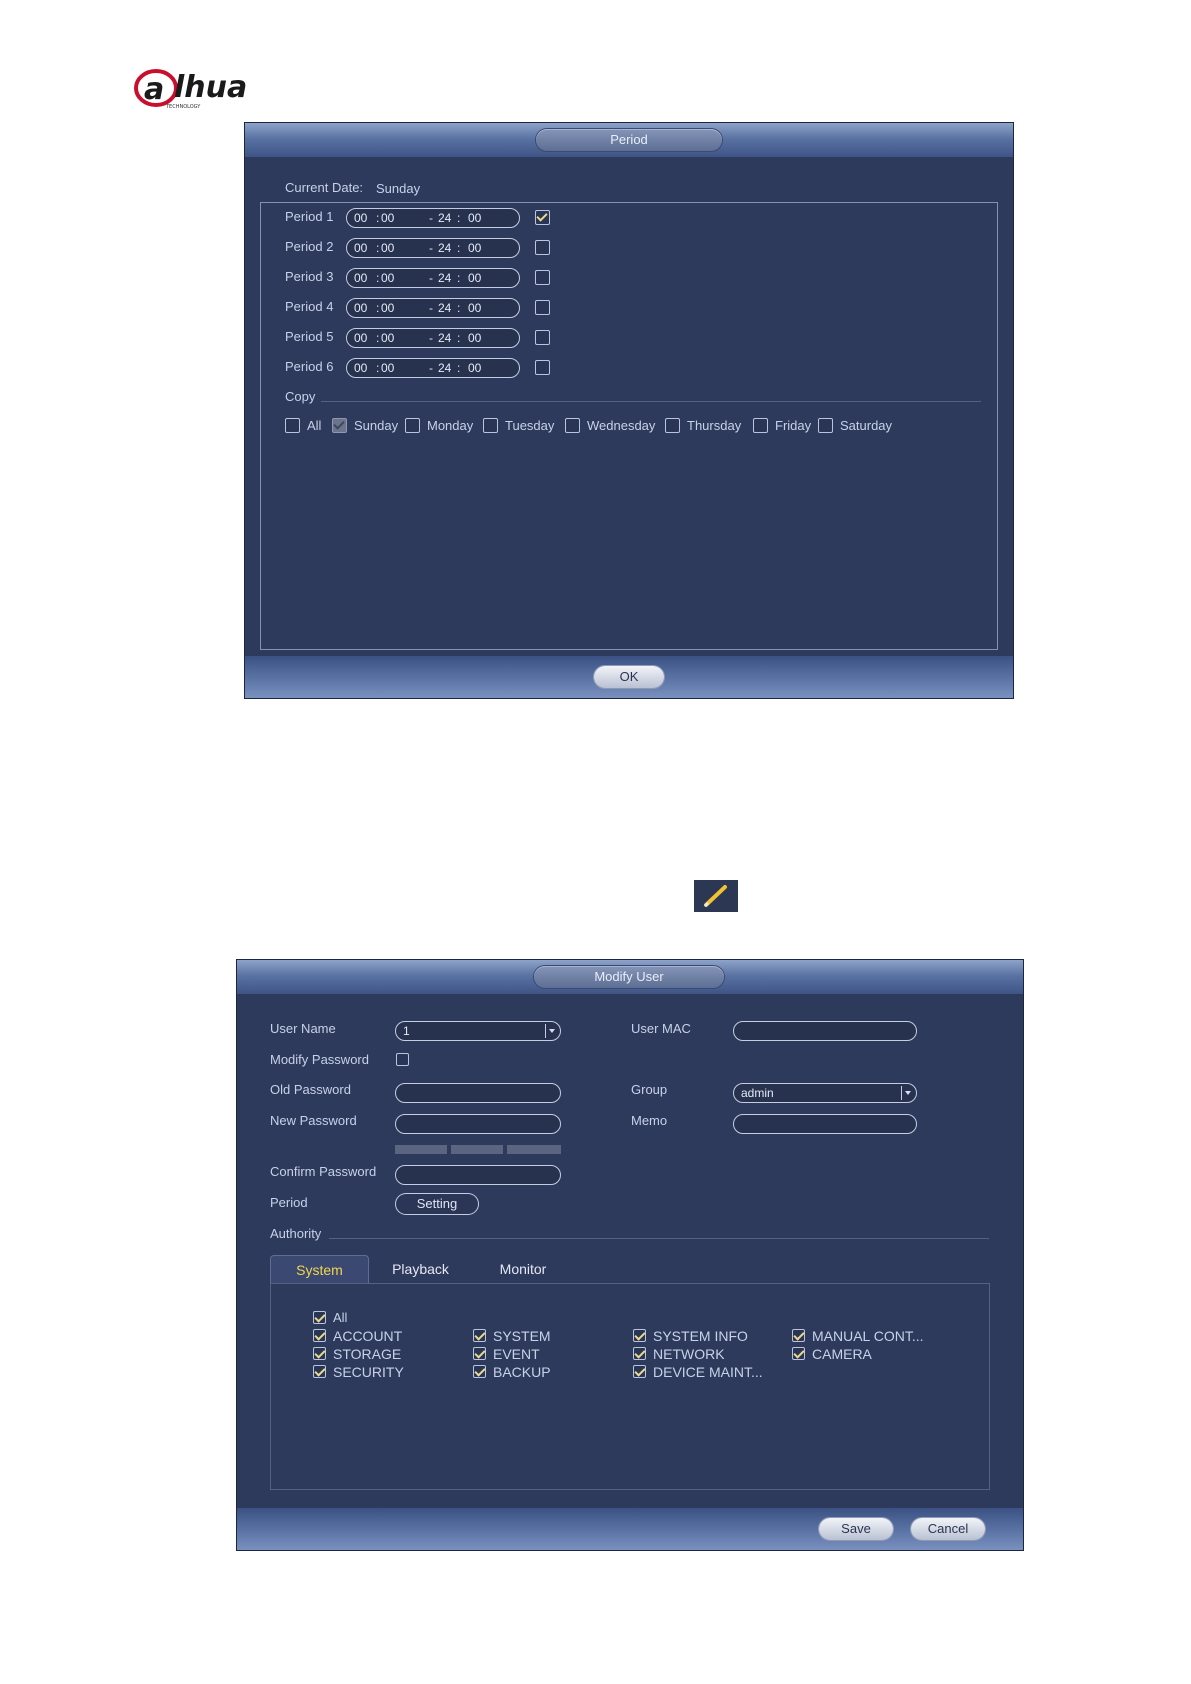 The width and height of the screenshot is (1191, 1684). Describe the element at coordinates (948, 1529) in the screenshot. I see `cancel-button: Cancel` at that location.